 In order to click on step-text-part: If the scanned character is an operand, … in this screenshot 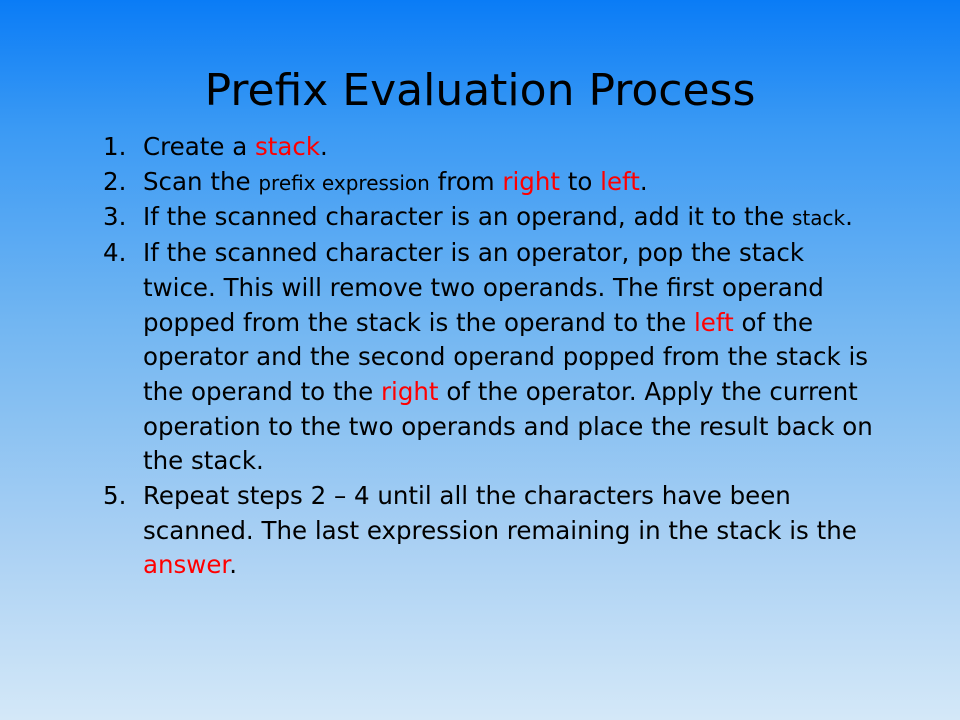, I will do `click(467, 217)`.